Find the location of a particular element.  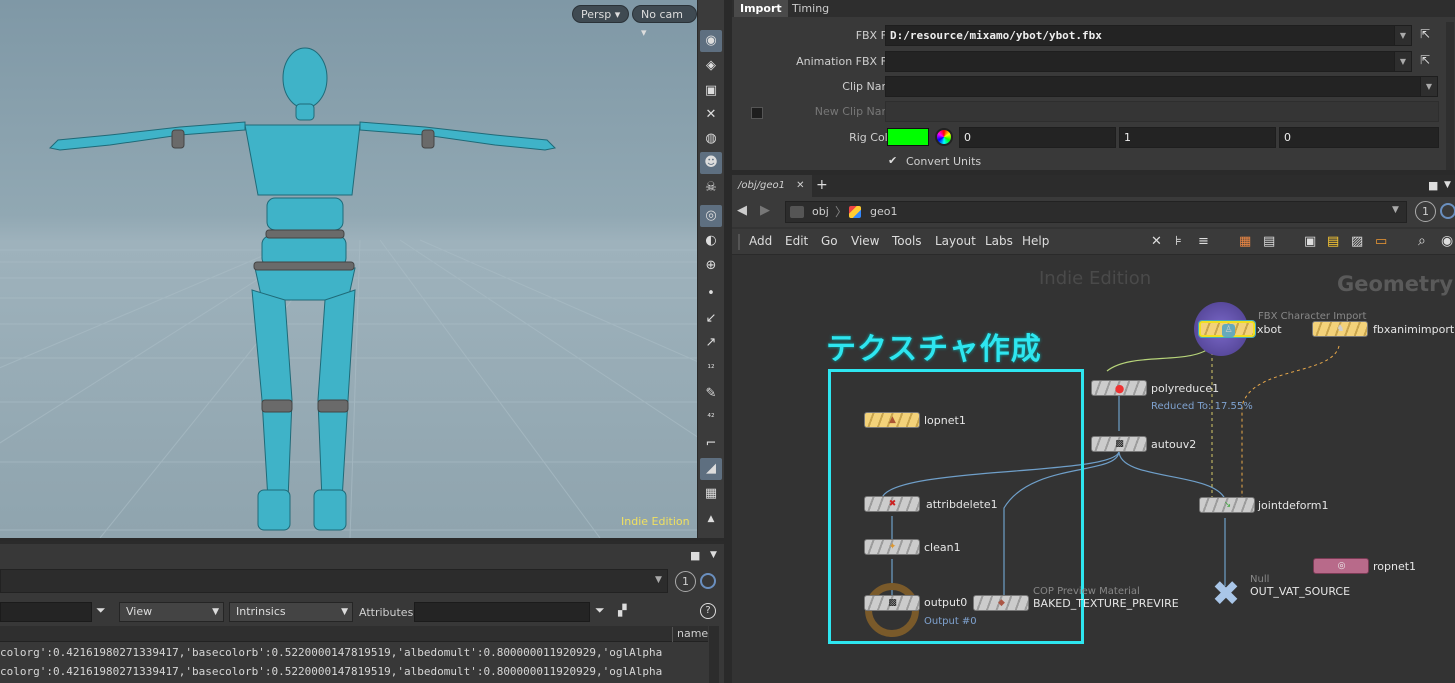

color-wheel-icon is located at coordinates (944, 137).